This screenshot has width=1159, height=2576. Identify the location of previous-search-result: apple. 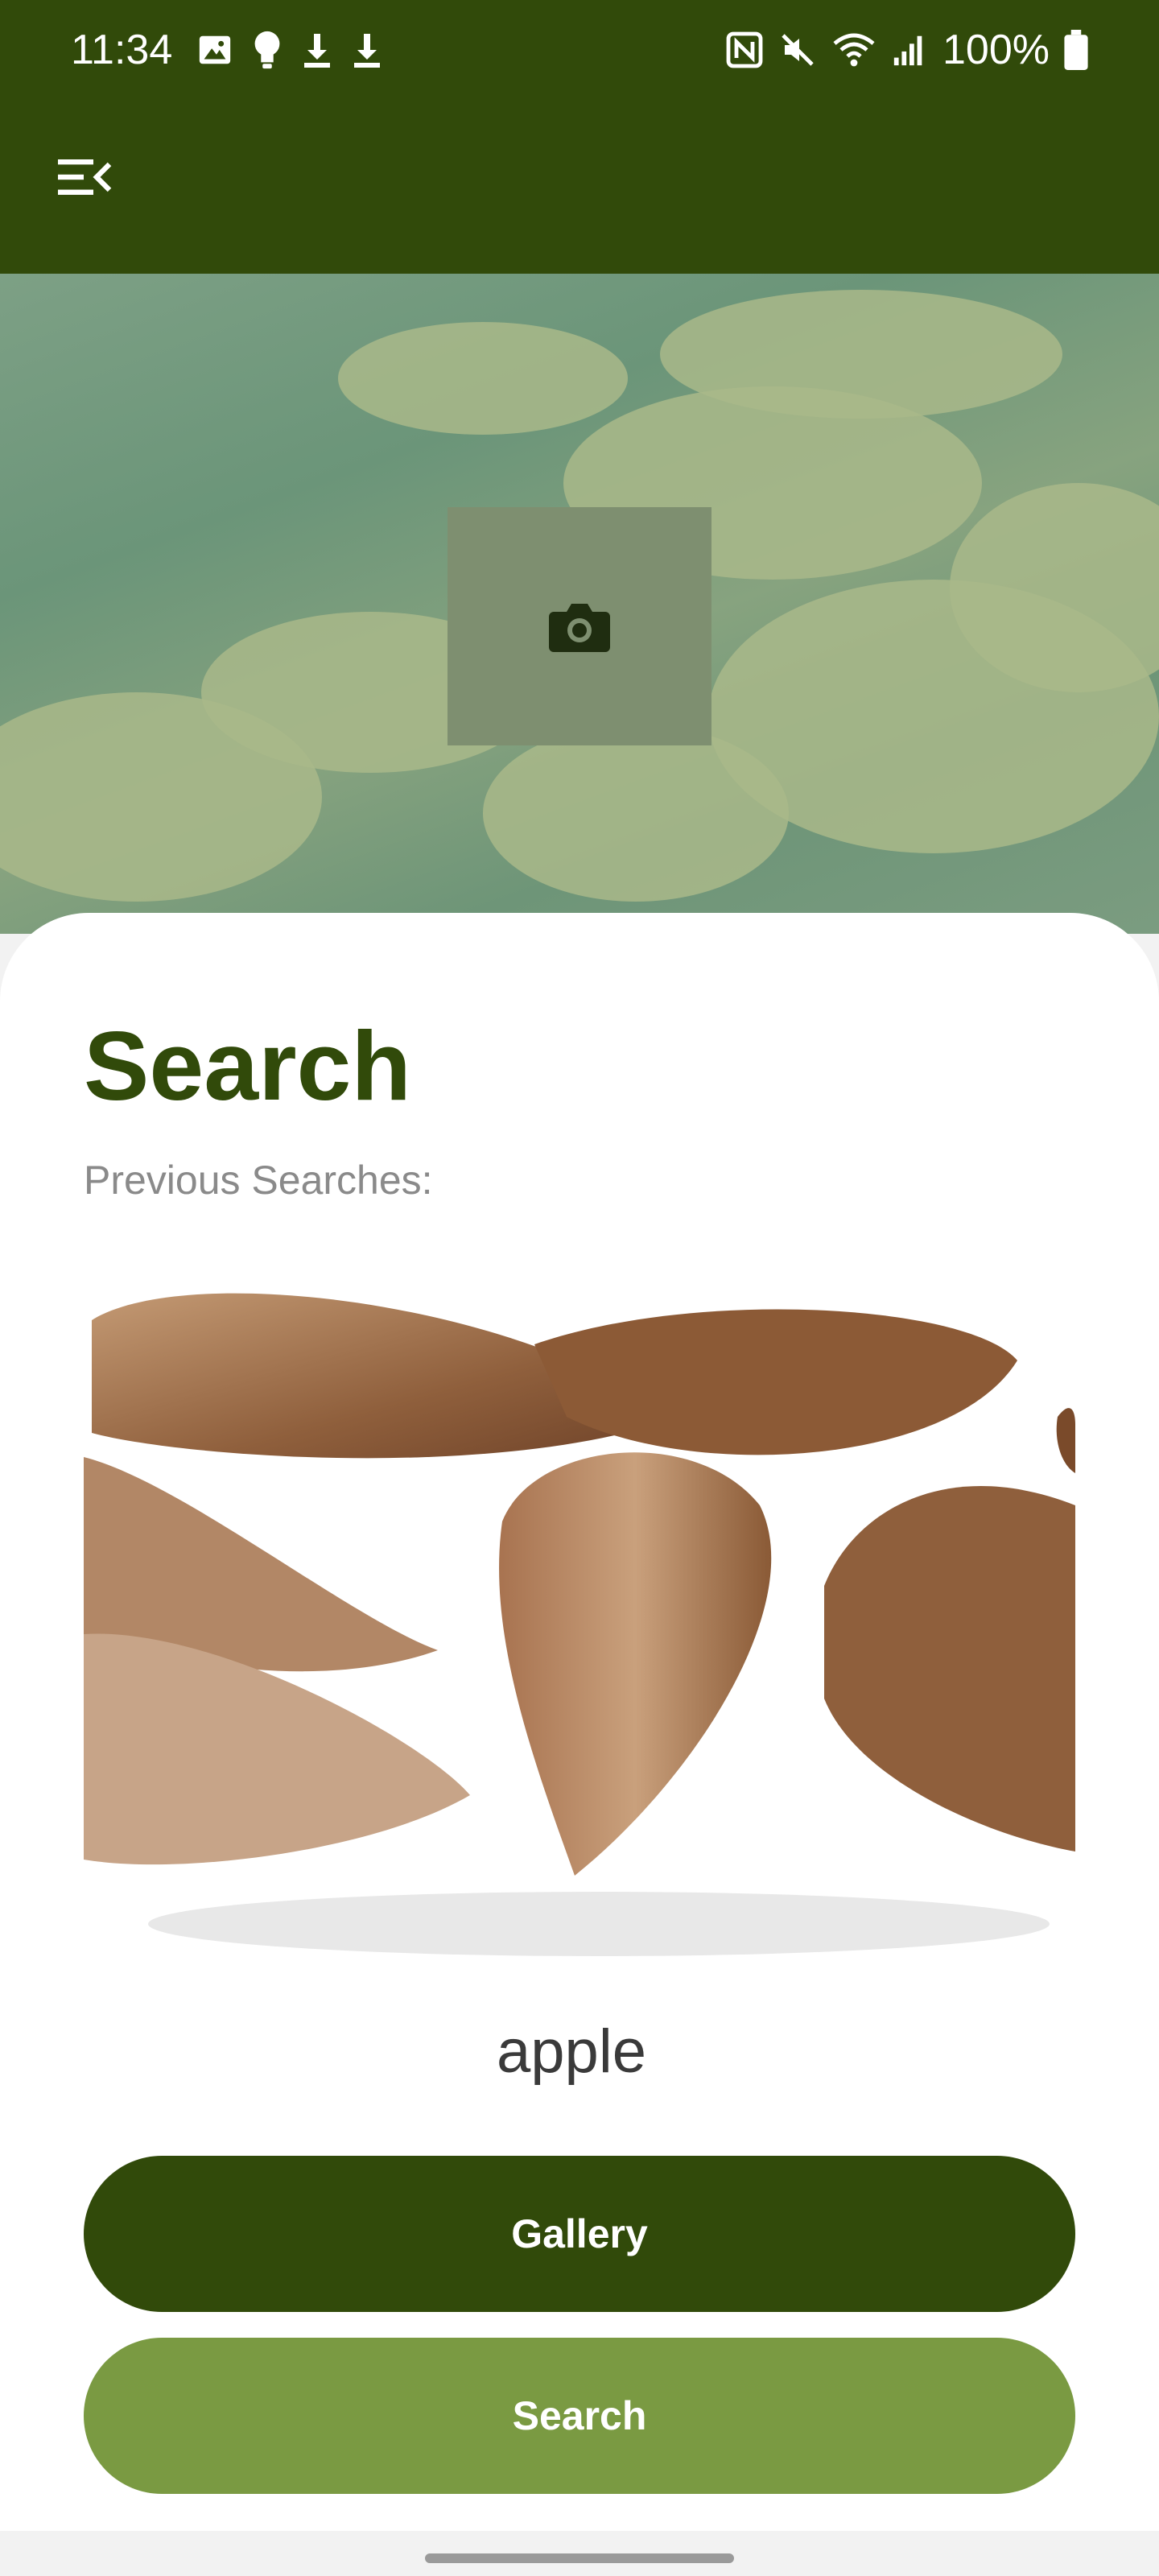
(571, 2051).